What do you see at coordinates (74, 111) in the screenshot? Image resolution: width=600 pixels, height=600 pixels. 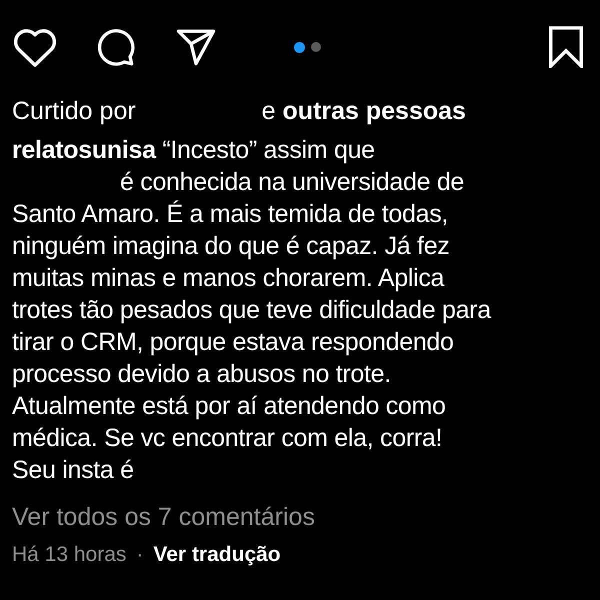 I see `liked-by-label: Curtido por` at bounding box center [74, 111].